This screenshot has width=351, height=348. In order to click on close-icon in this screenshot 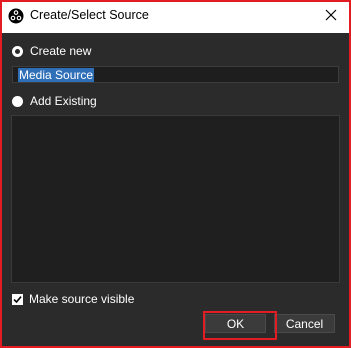, I will do `click(331, 16)`.